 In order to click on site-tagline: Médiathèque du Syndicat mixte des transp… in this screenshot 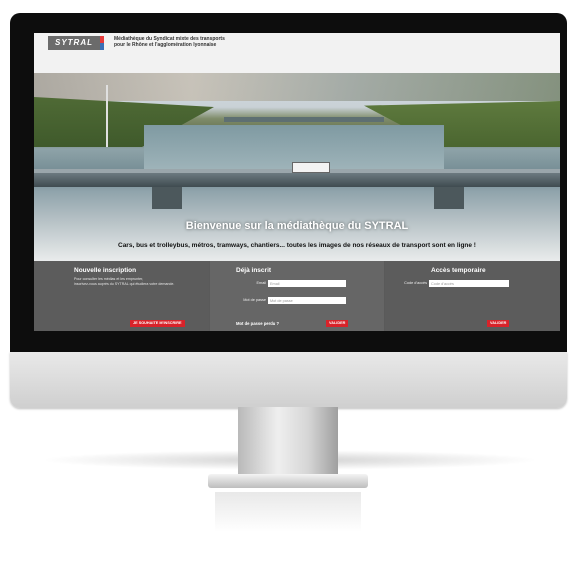, I will do `click(199, 42)`.